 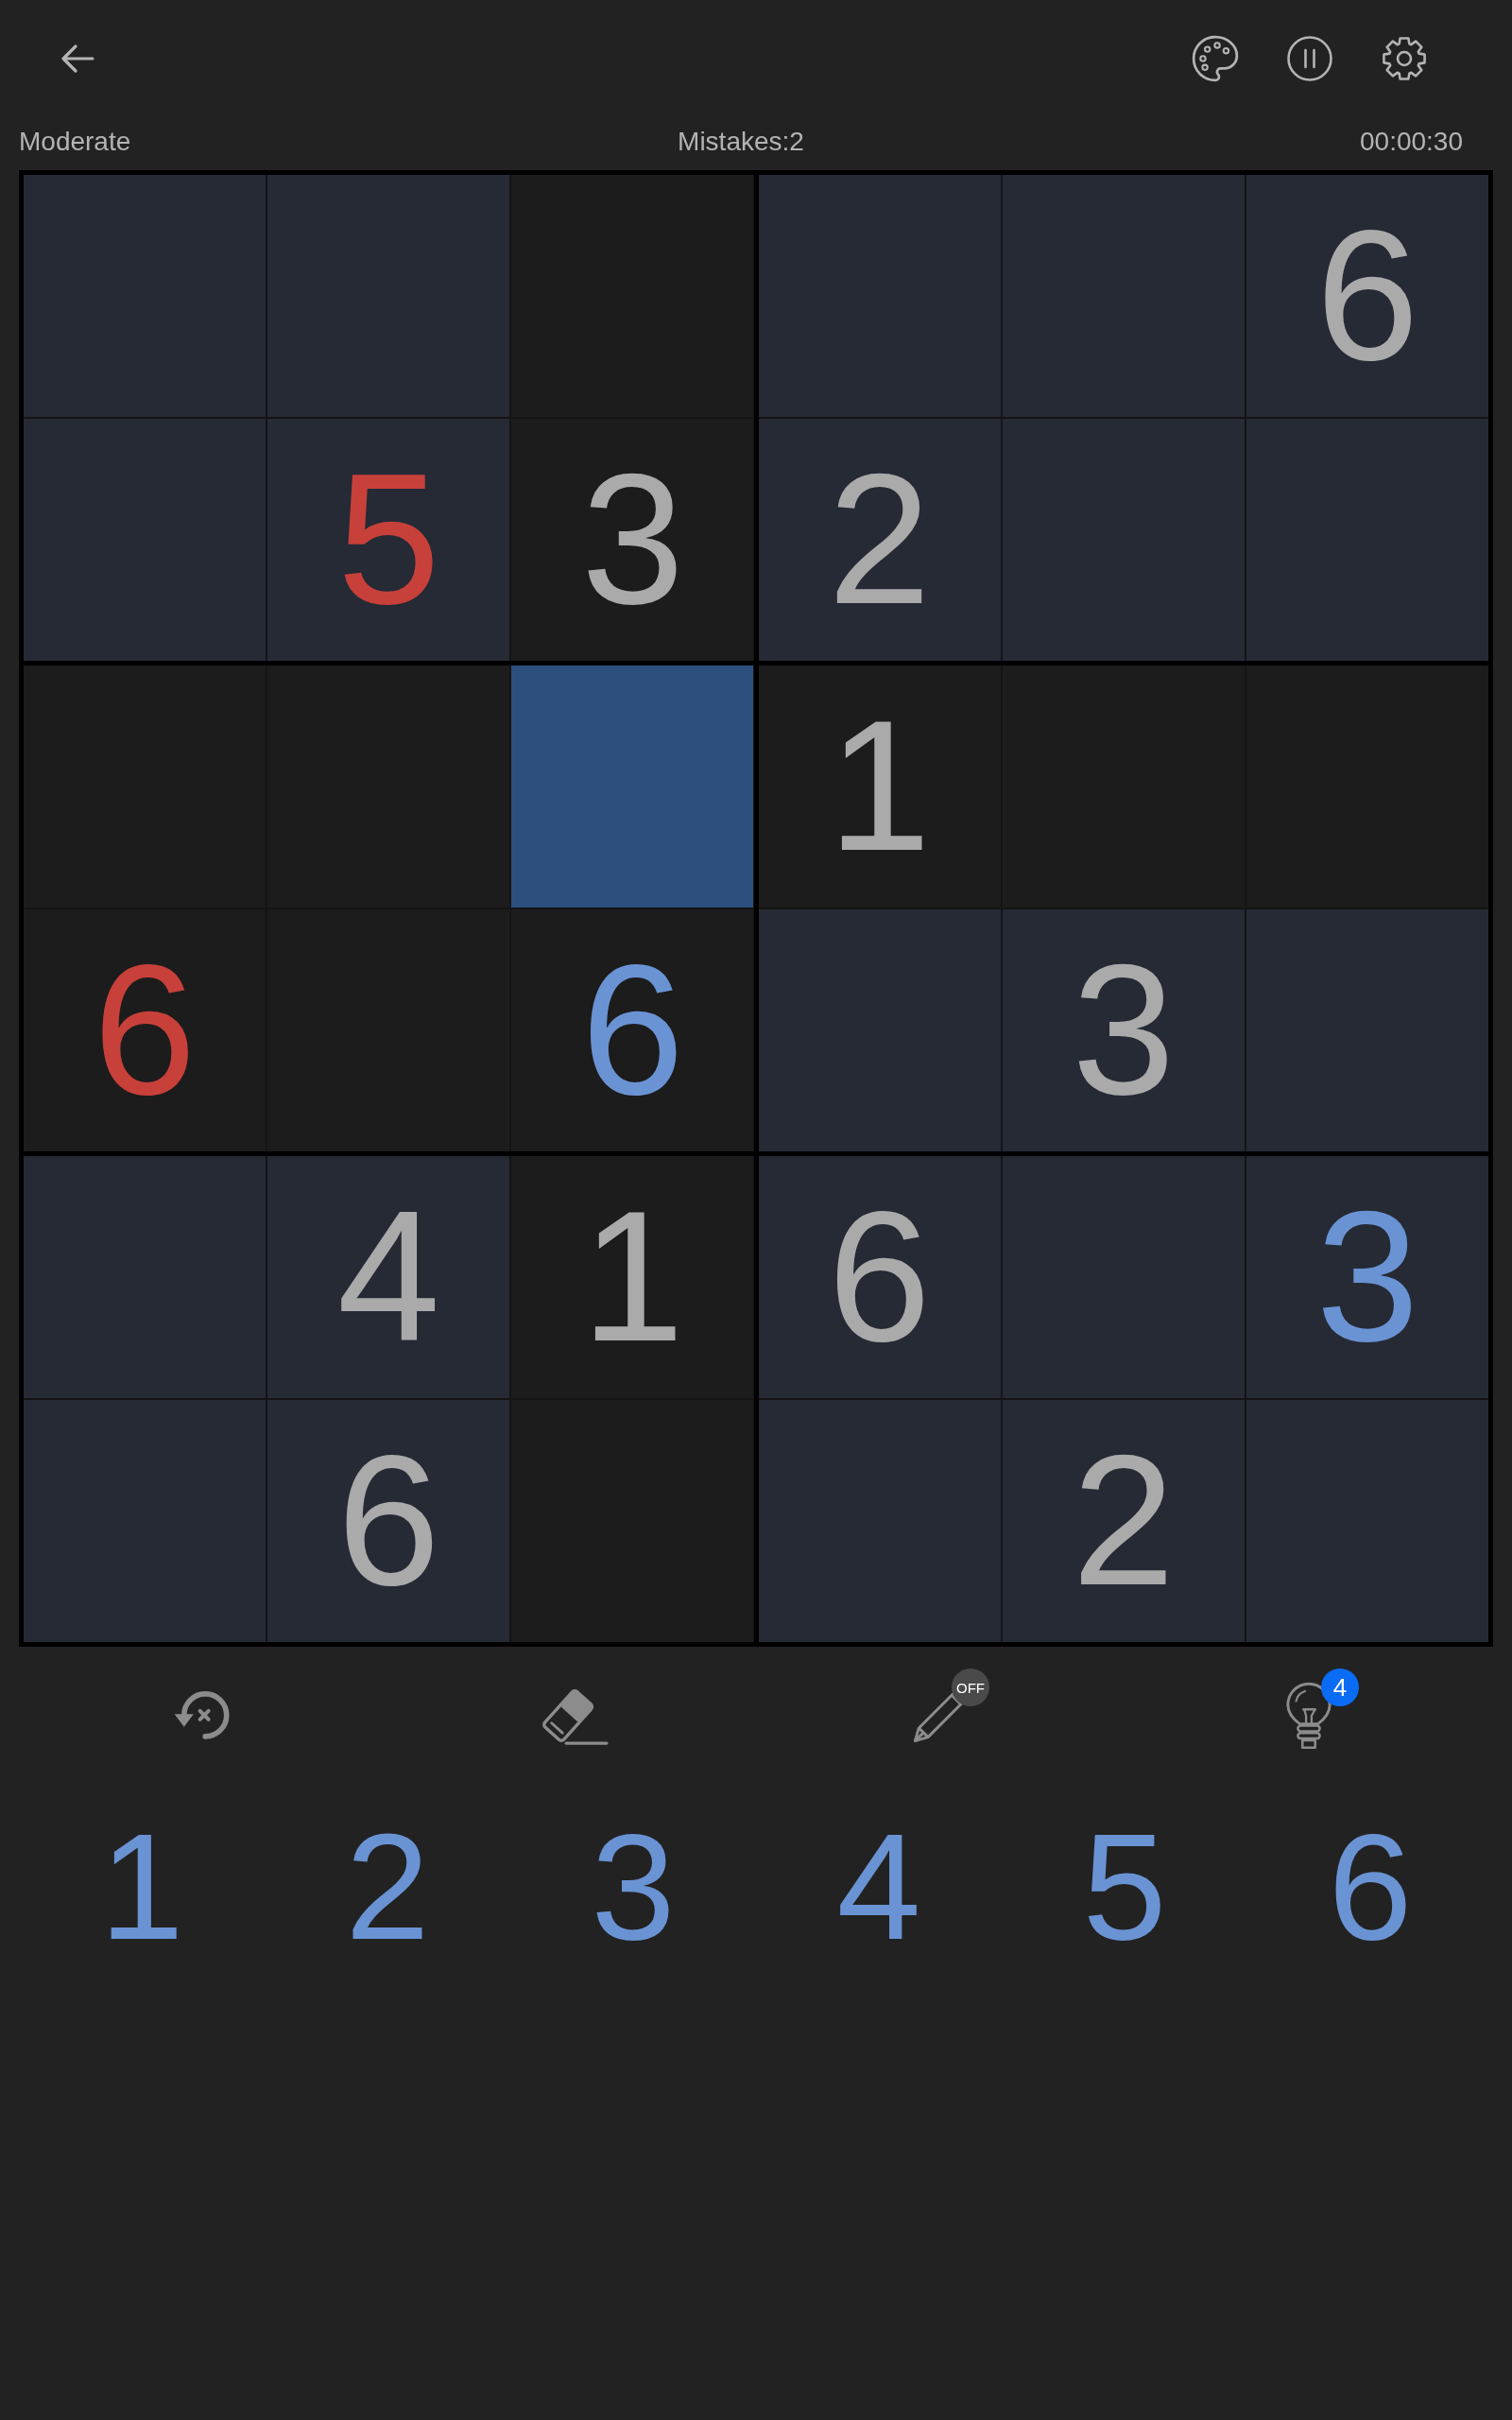 I want to click on settings-icon, so click(x=1404, y=58).